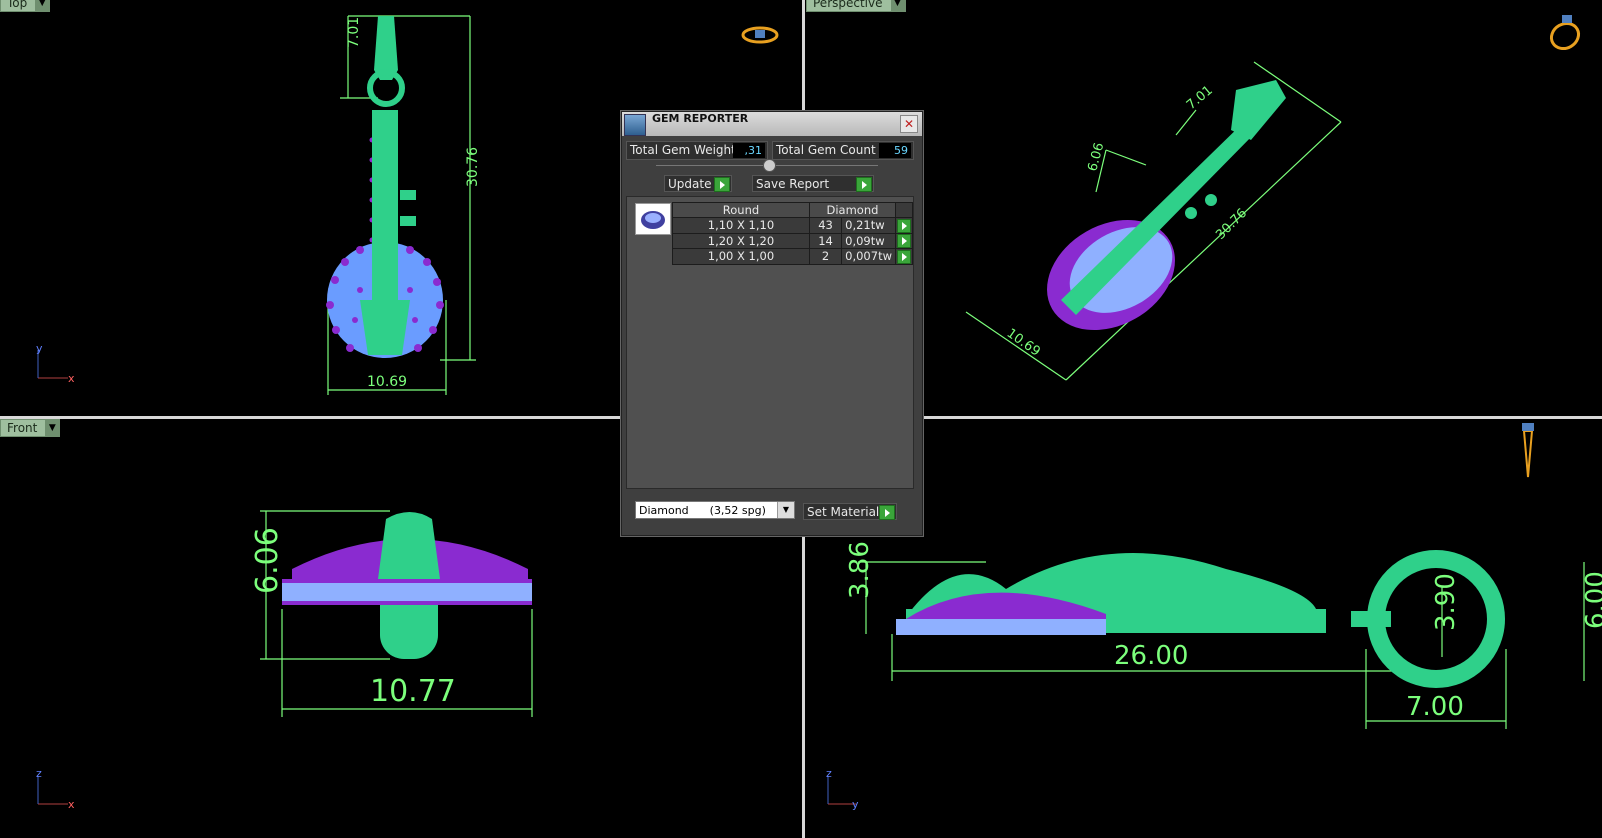 The image size is (1602, 838). Describe the element at coordinates (1435, 707) in the screenshot. I see `dim-right-loop-width: 7.00` at that location.